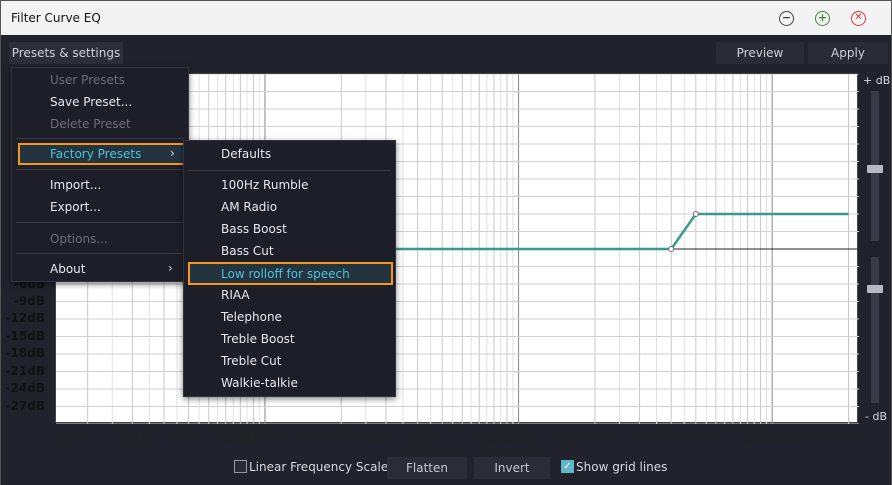  I want to click on preset-bass-cut: Bass Cut, so click(247, 251).